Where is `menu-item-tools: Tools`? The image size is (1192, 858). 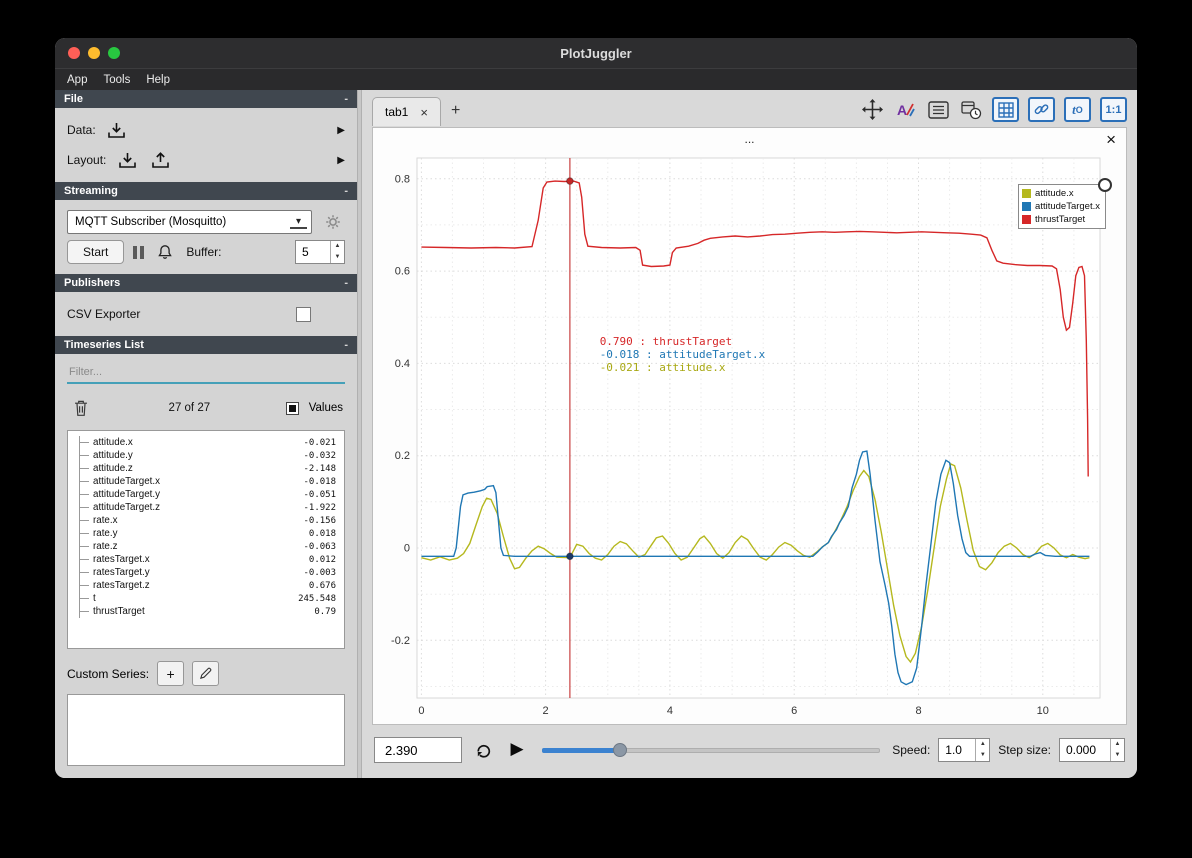
menu-item-tools: Tools is located at coordinates (116, 80).